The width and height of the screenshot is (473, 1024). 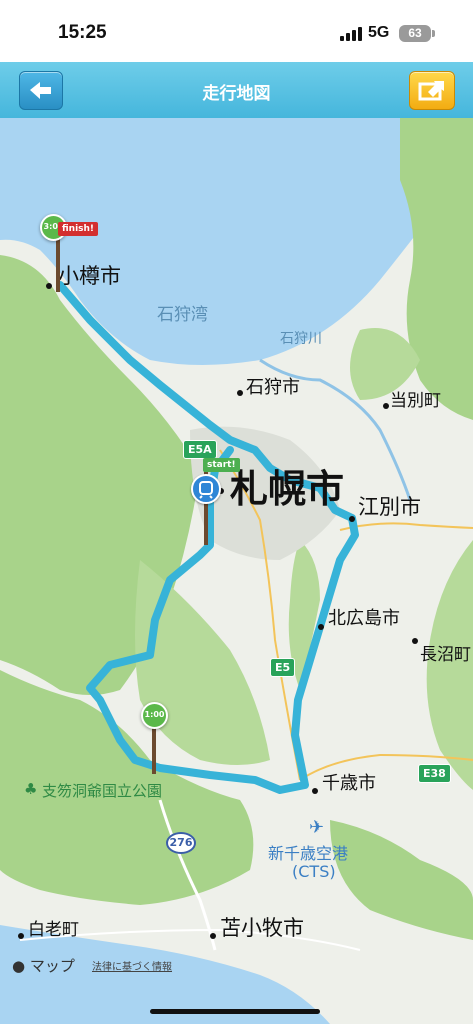 What do you see at coordinates (352, 34) in the screenshot?
I see `signal-icon` at bounding box center [352, 34].